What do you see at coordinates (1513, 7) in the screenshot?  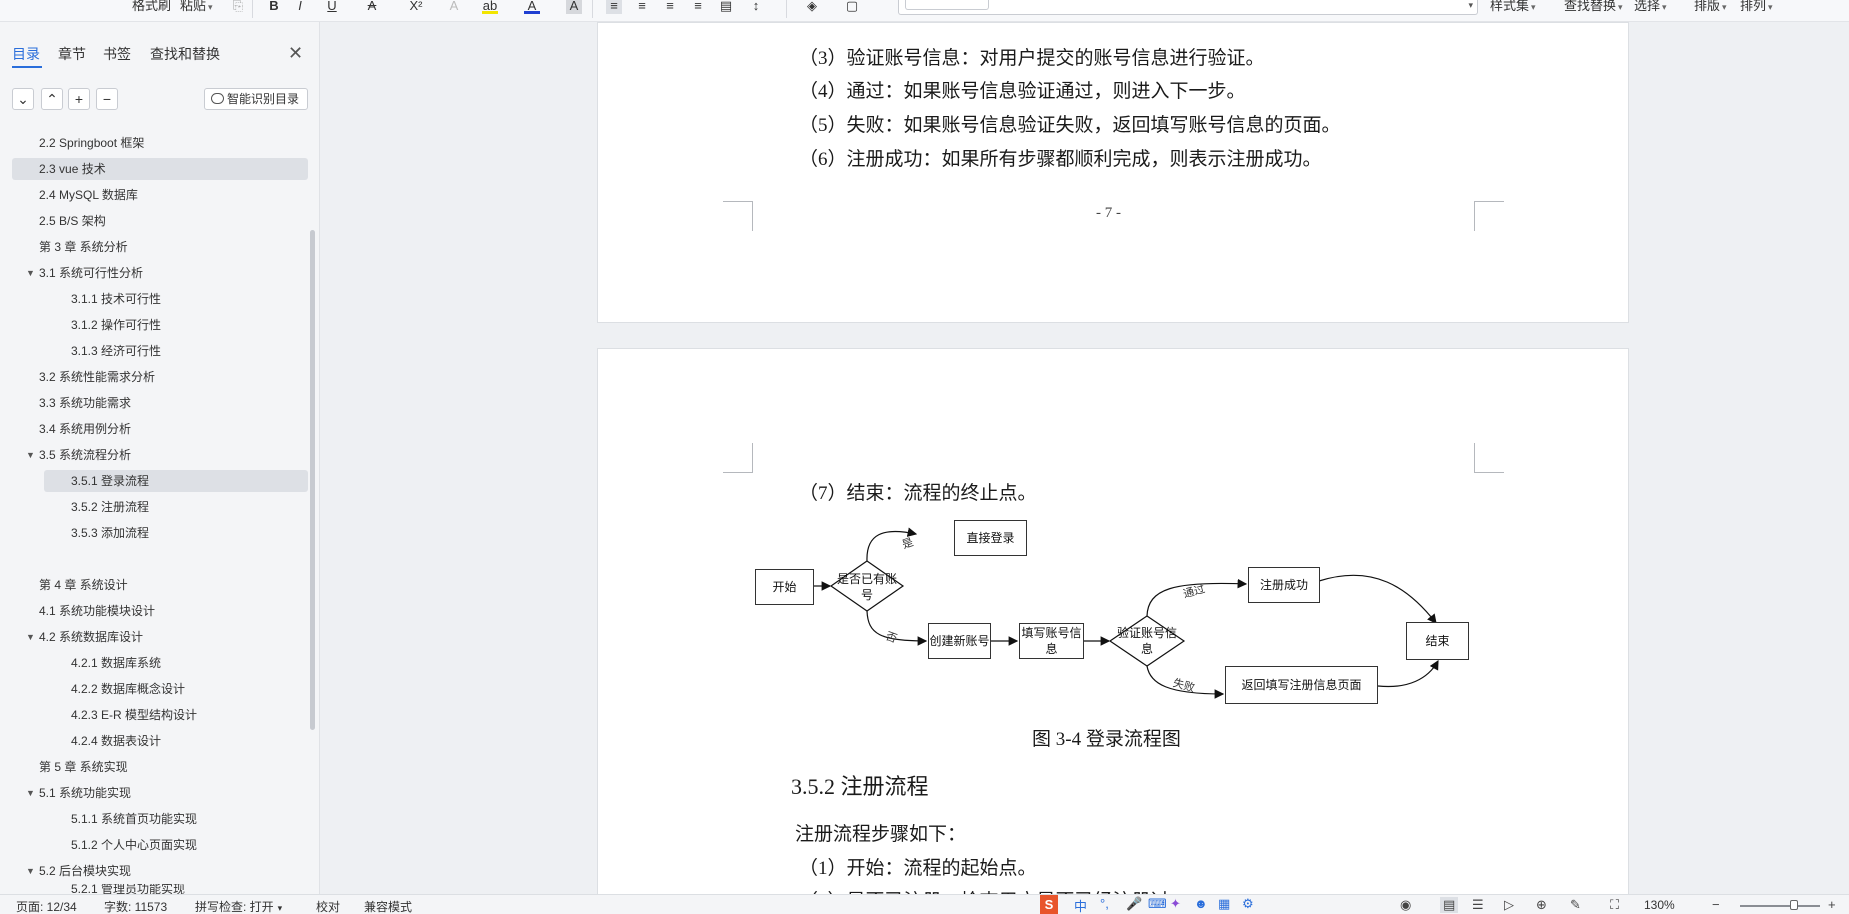 I see `style-set-button: 样式集 ▾` at bounding box center [1513, 7].